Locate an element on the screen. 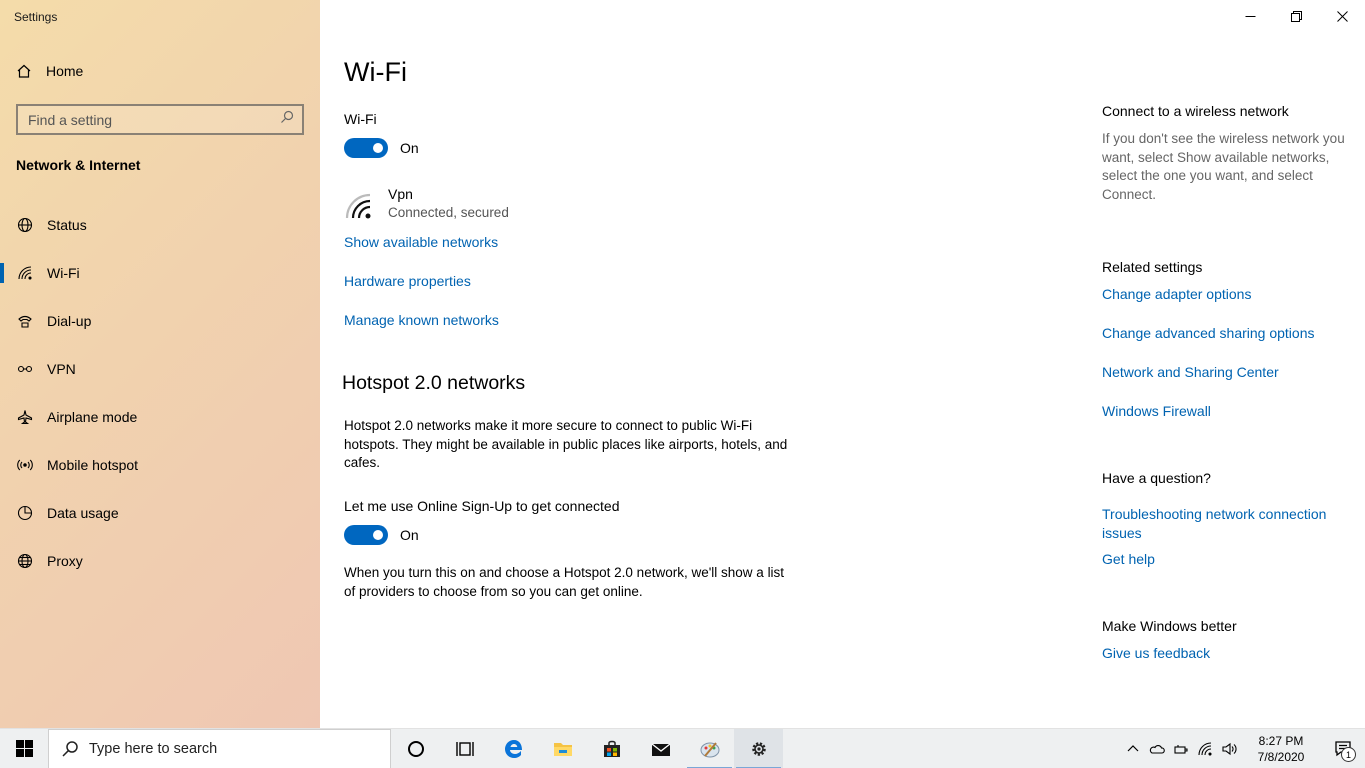 Image resolution: width=1365 pixels, height=768 pixels. task-view-icon is located at coordinates (464, 748).